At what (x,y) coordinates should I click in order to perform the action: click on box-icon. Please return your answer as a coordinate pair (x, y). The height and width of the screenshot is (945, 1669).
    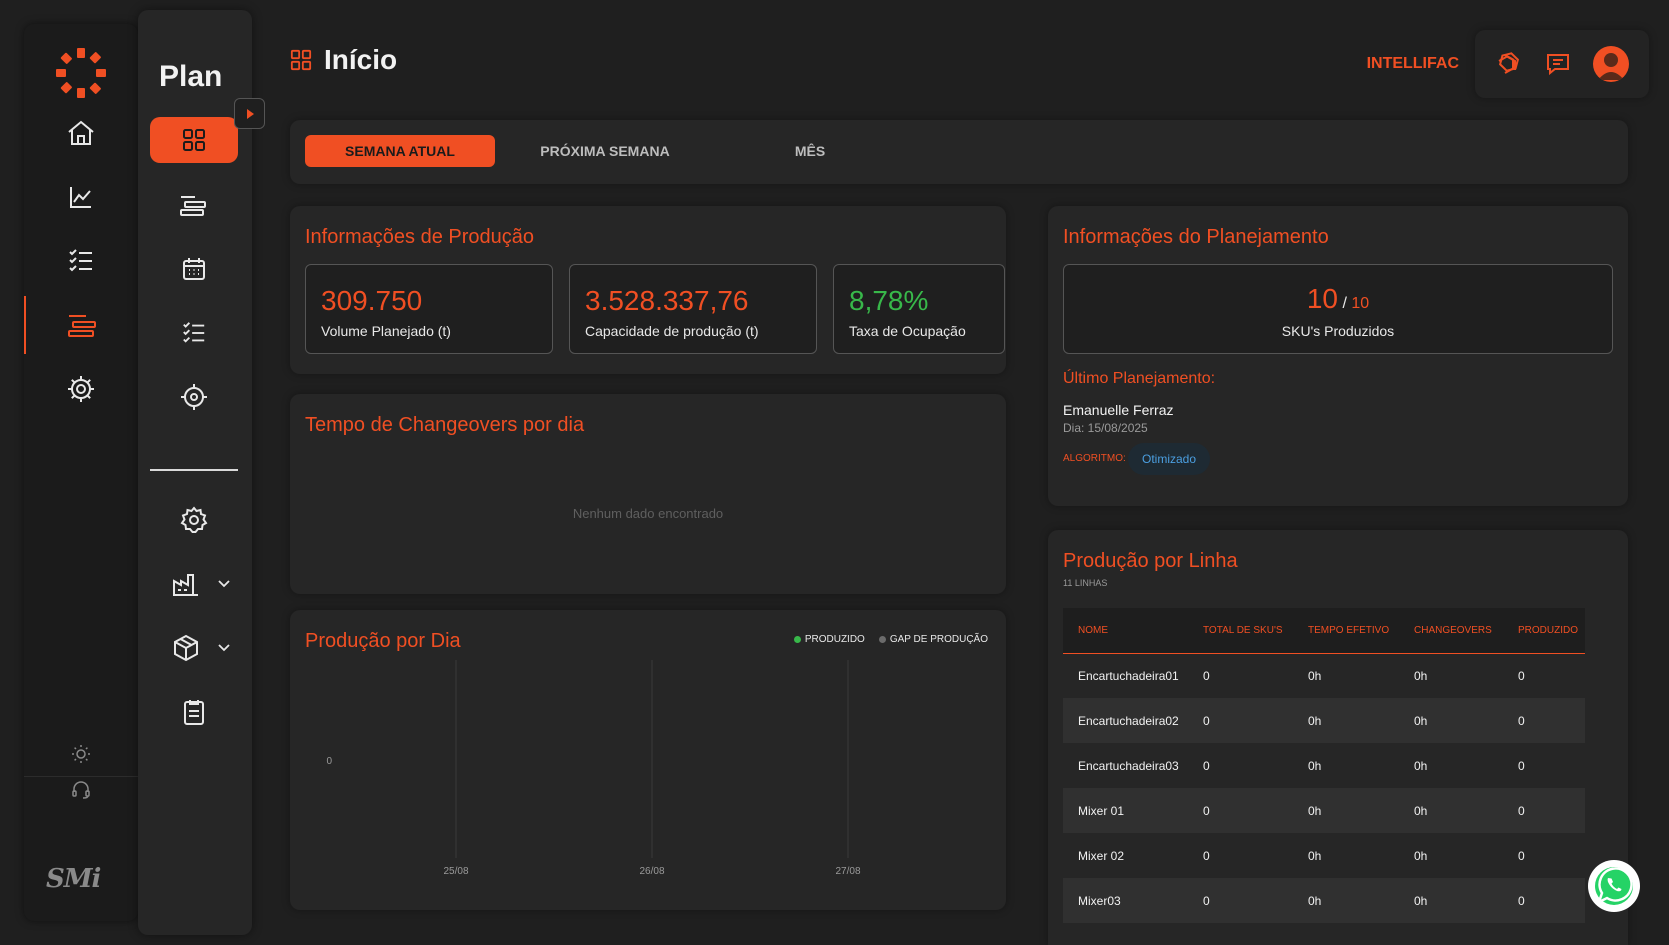
    Looking at the image, I should click on (186, 648).